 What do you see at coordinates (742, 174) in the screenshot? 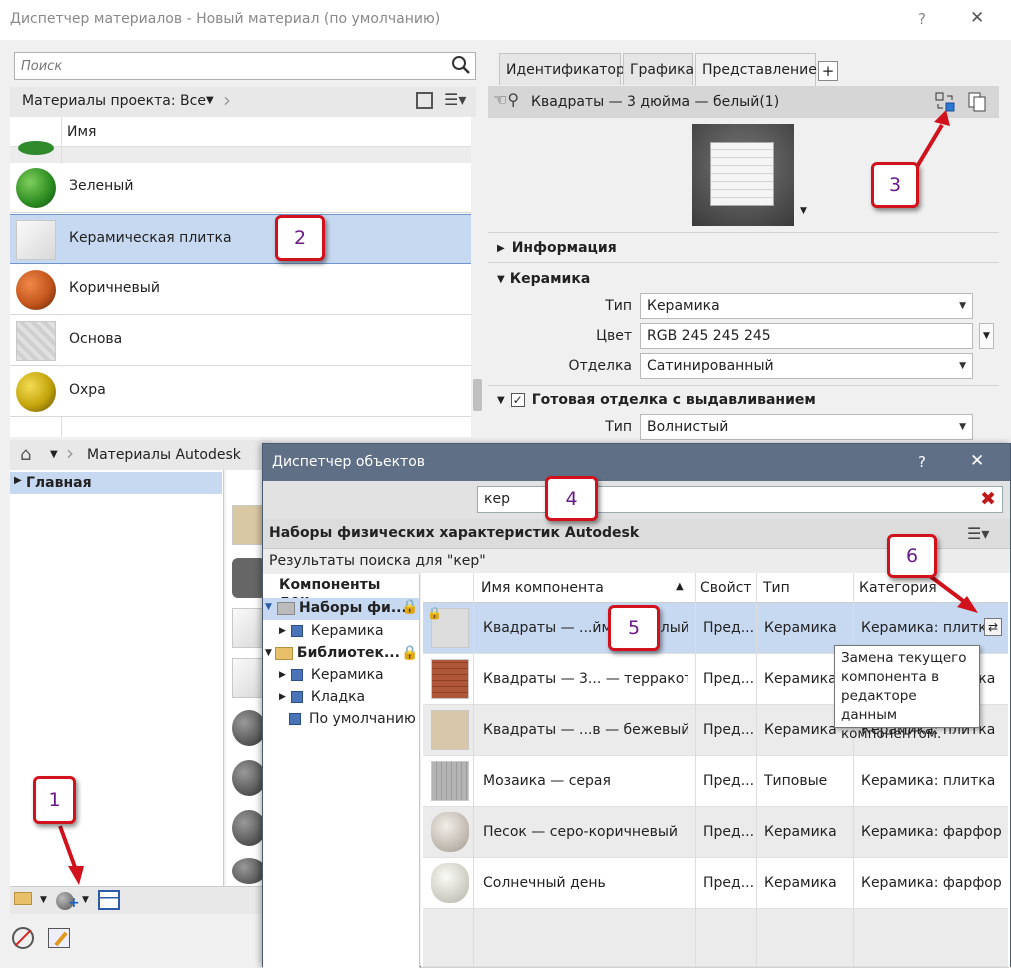
I see `preview-cube` at bounding box center [742, 174].